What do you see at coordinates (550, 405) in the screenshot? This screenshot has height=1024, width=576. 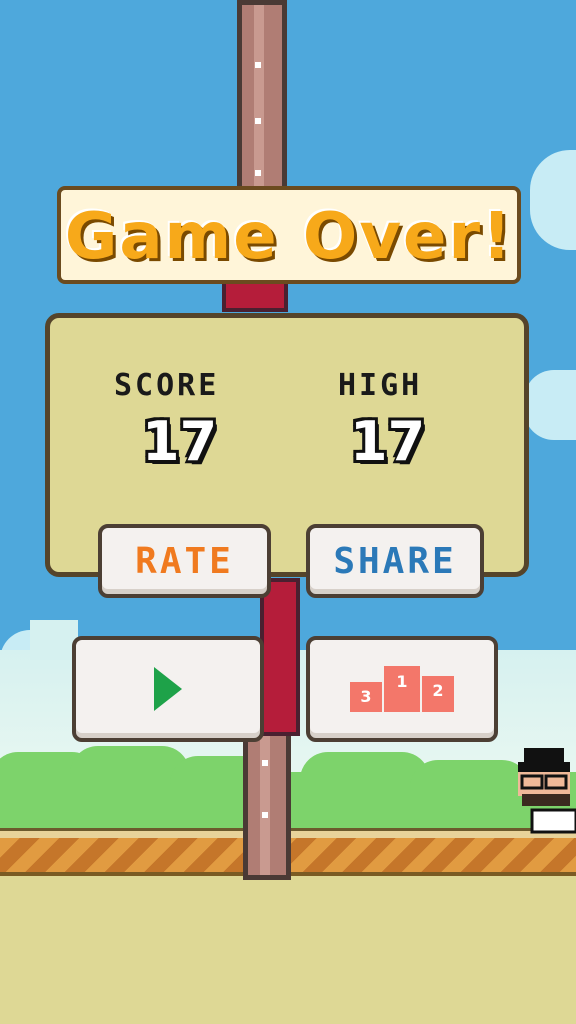 I see `cloud-right-mid` at bounding box center [550, 405].